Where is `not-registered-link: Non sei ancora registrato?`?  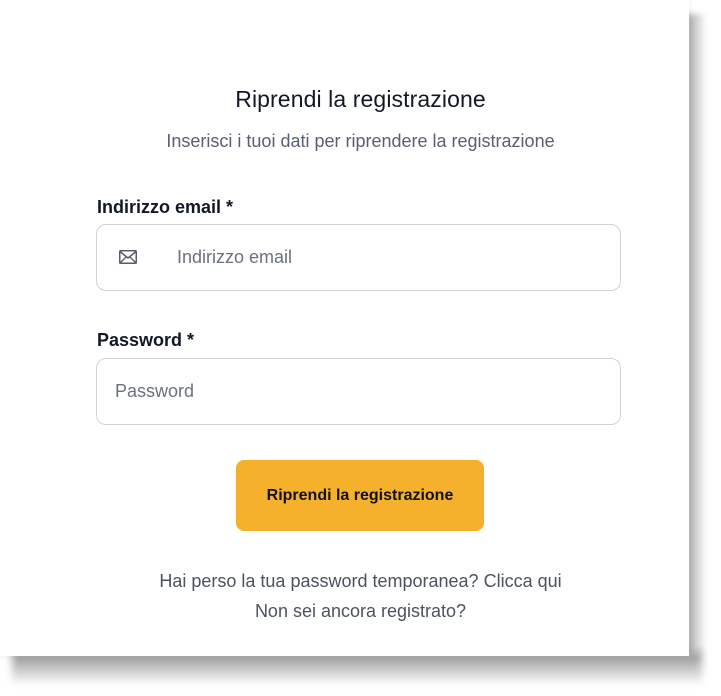
not-registered-link: Non sei ancora registrato? is located at coordinates (360, 611).